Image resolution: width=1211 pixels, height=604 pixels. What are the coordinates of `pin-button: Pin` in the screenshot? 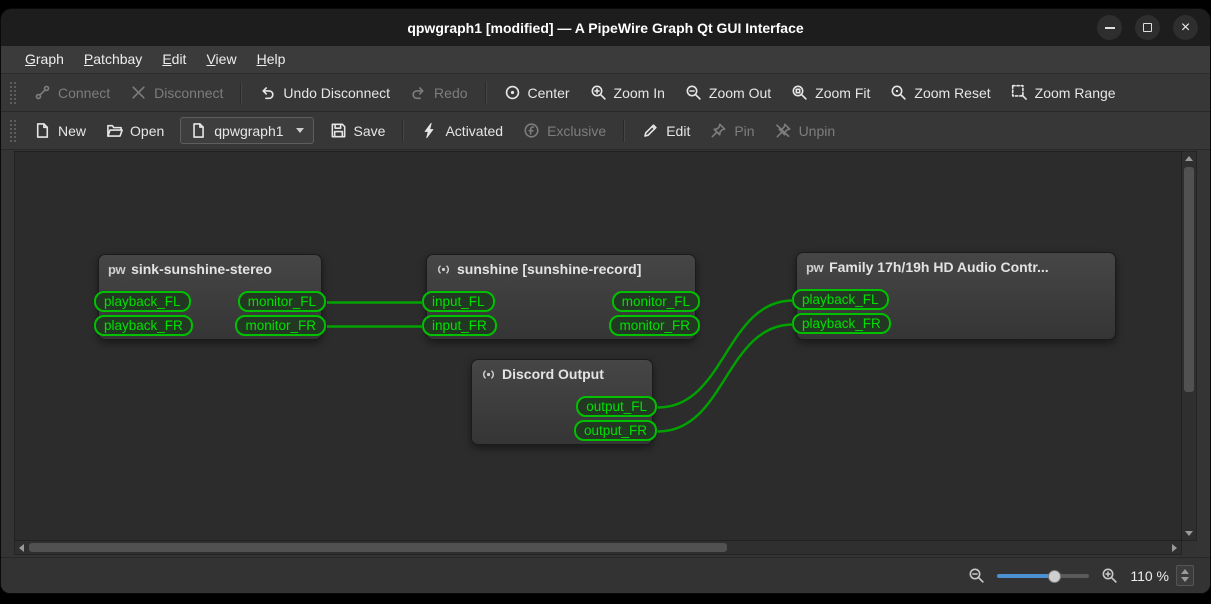 It's located at (732, 130).